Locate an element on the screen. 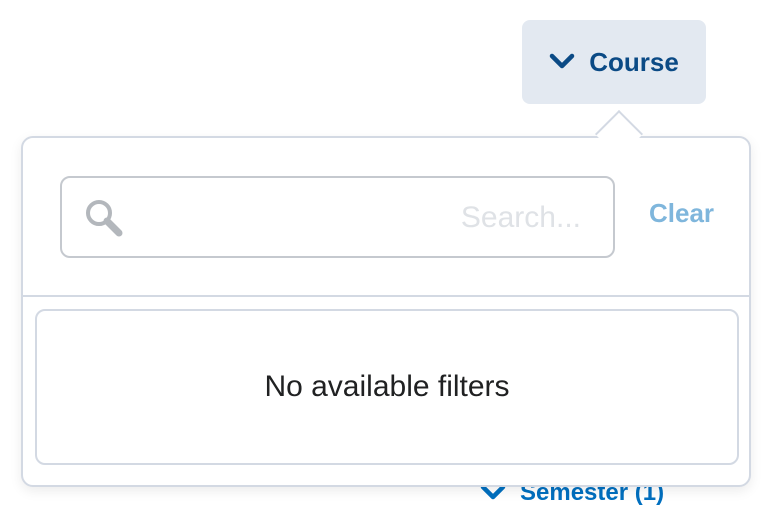 The width and height of the screenshot is (772, 508). search-input is located at coordinates (360, 218).